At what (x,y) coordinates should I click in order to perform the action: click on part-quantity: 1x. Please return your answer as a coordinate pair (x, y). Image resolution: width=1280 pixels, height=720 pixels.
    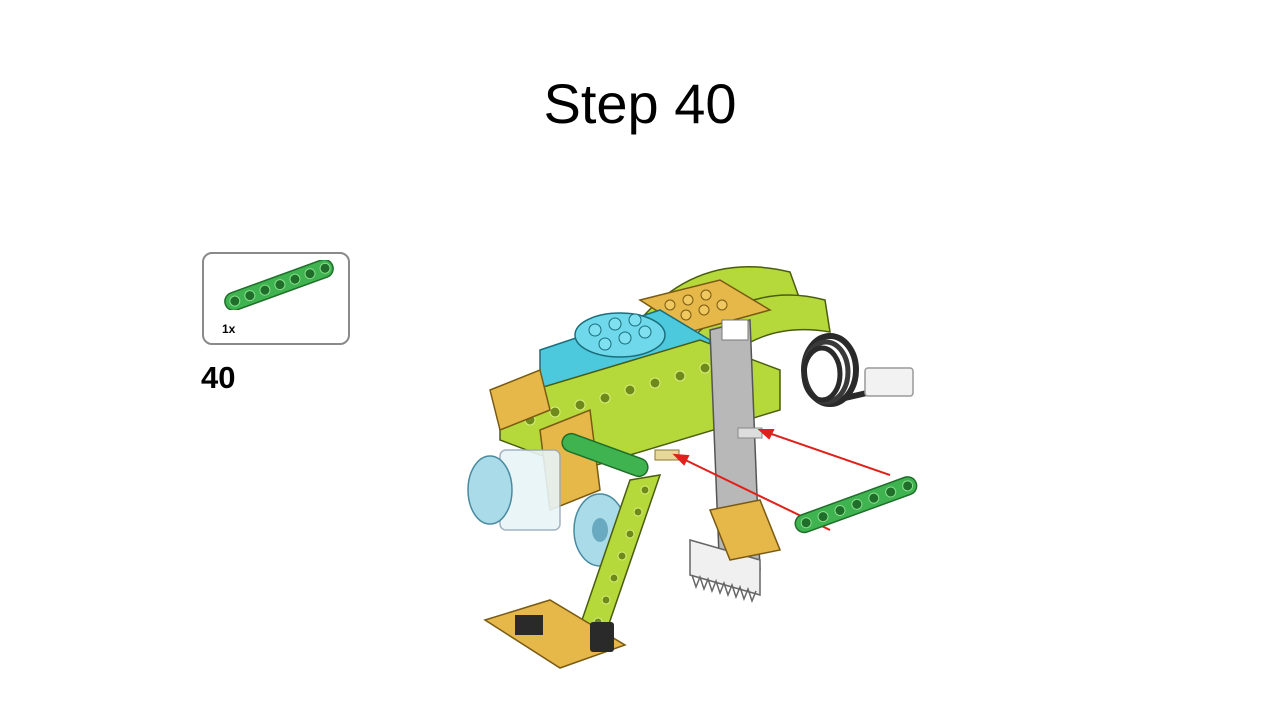
    Looking at the image, I should click on (229, 329).